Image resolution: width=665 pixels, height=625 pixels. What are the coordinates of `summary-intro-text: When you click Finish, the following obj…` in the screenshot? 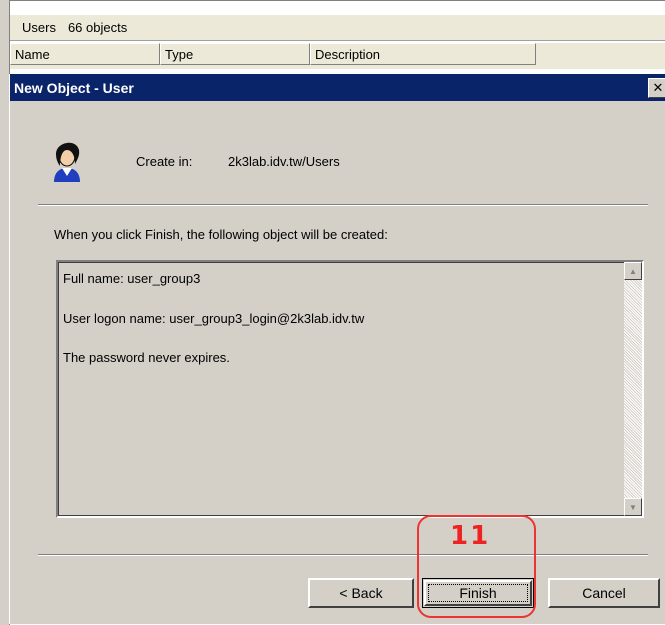 It's located at (221, 234).